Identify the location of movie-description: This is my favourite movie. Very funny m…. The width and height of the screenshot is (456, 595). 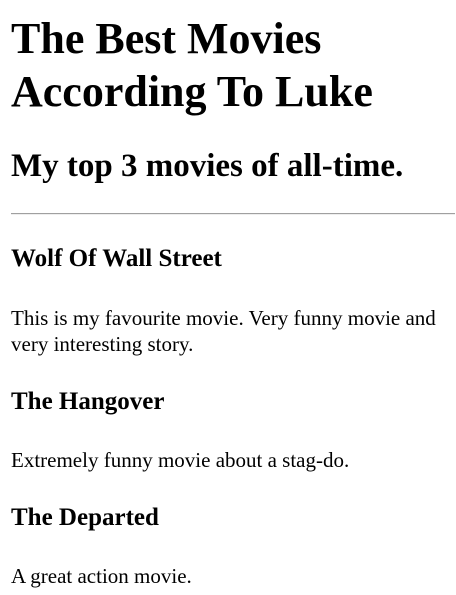
(223, 331).